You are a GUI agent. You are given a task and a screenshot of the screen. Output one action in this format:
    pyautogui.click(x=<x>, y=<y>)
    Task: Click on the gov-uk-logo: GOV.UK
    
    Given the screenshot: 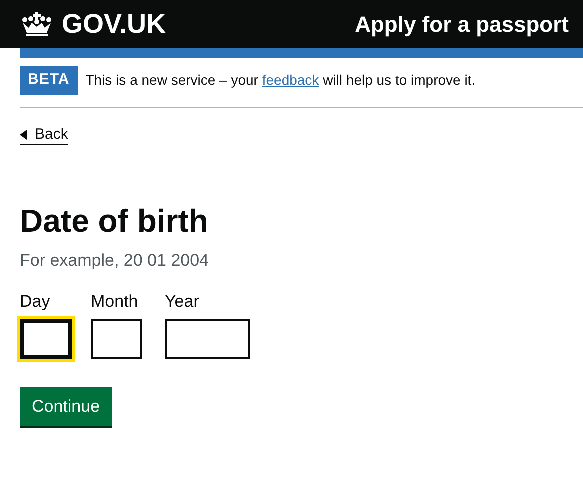 What is the action you would take?
    pyautogui.click(x=114, y=24)
    